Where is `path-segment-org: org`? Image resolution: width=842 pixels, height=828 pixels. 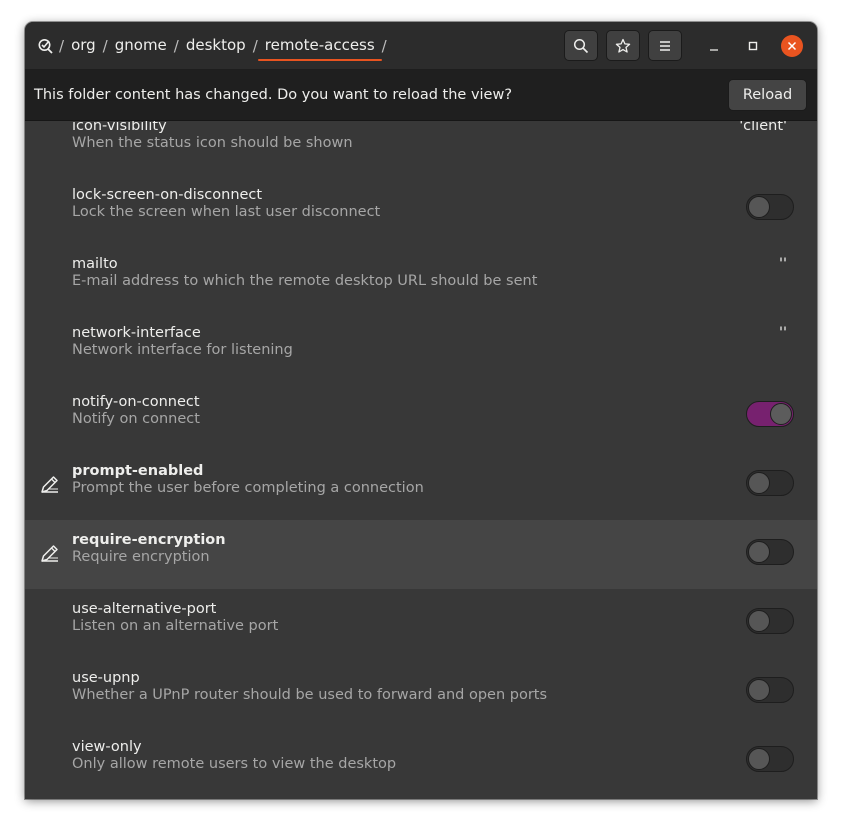 path-segment-org: org is located at coordinates (83, 45).